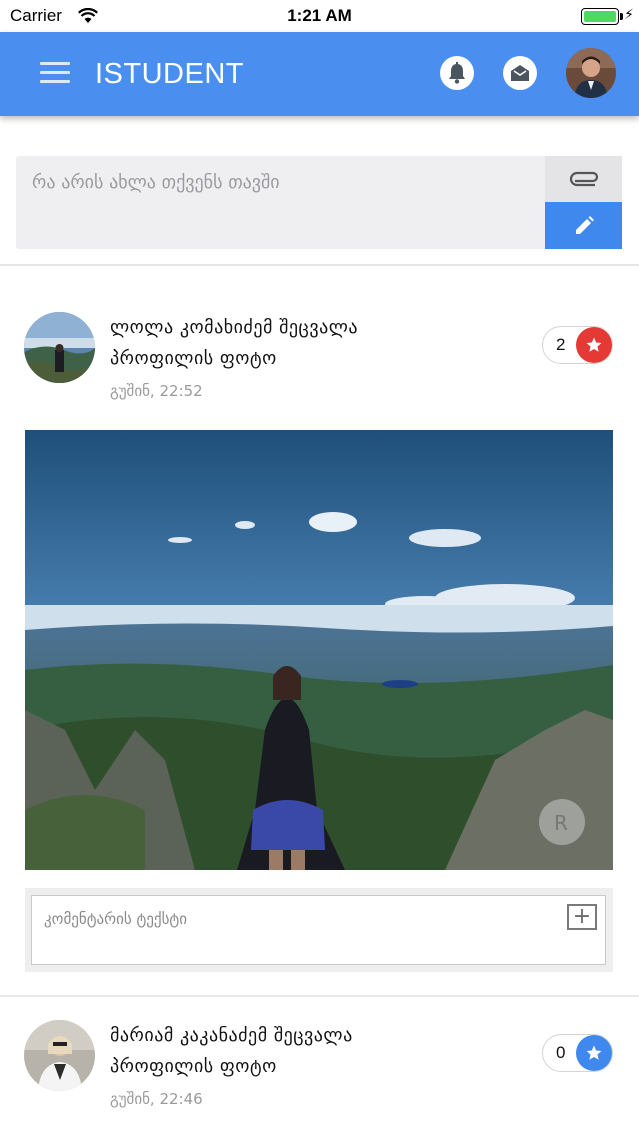 Image resolution: width=639 pixels, height=1136 pixels. Describe the element at coordinates (231, 1035) in the screenshot. I see `post-author-line: მარიამ კაკანაძემ შეცვალა` at that location.